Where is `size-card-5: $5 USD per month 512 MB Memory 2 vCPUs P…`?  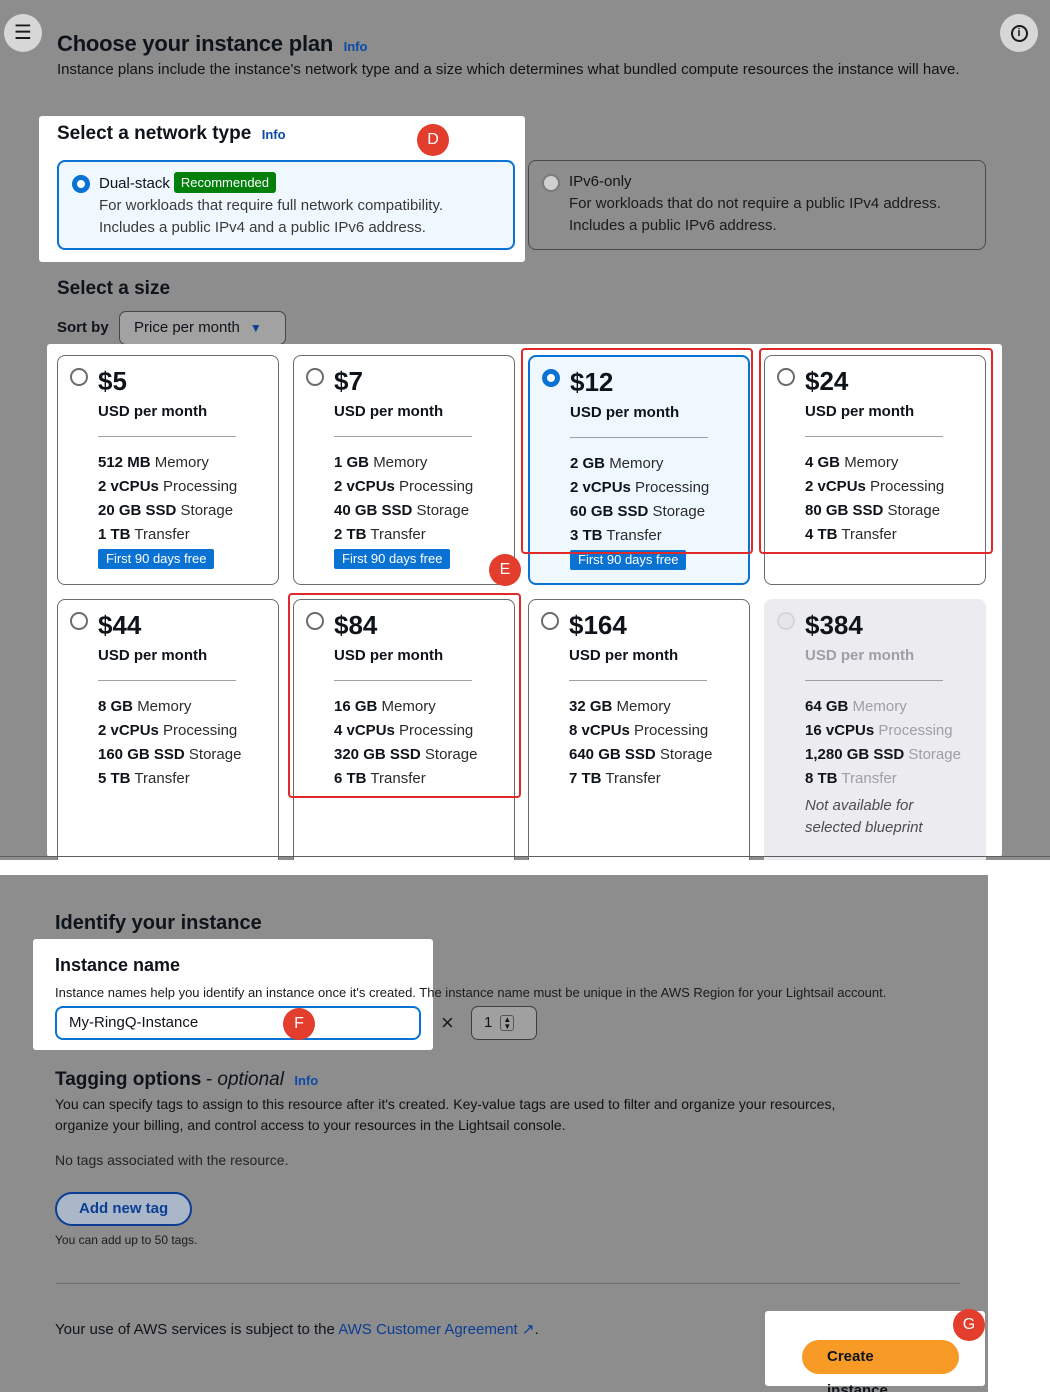
size-card-5: $5 USD per month 512 MB Memory 2 vCPUs P… is located at coordinates (168, 470).